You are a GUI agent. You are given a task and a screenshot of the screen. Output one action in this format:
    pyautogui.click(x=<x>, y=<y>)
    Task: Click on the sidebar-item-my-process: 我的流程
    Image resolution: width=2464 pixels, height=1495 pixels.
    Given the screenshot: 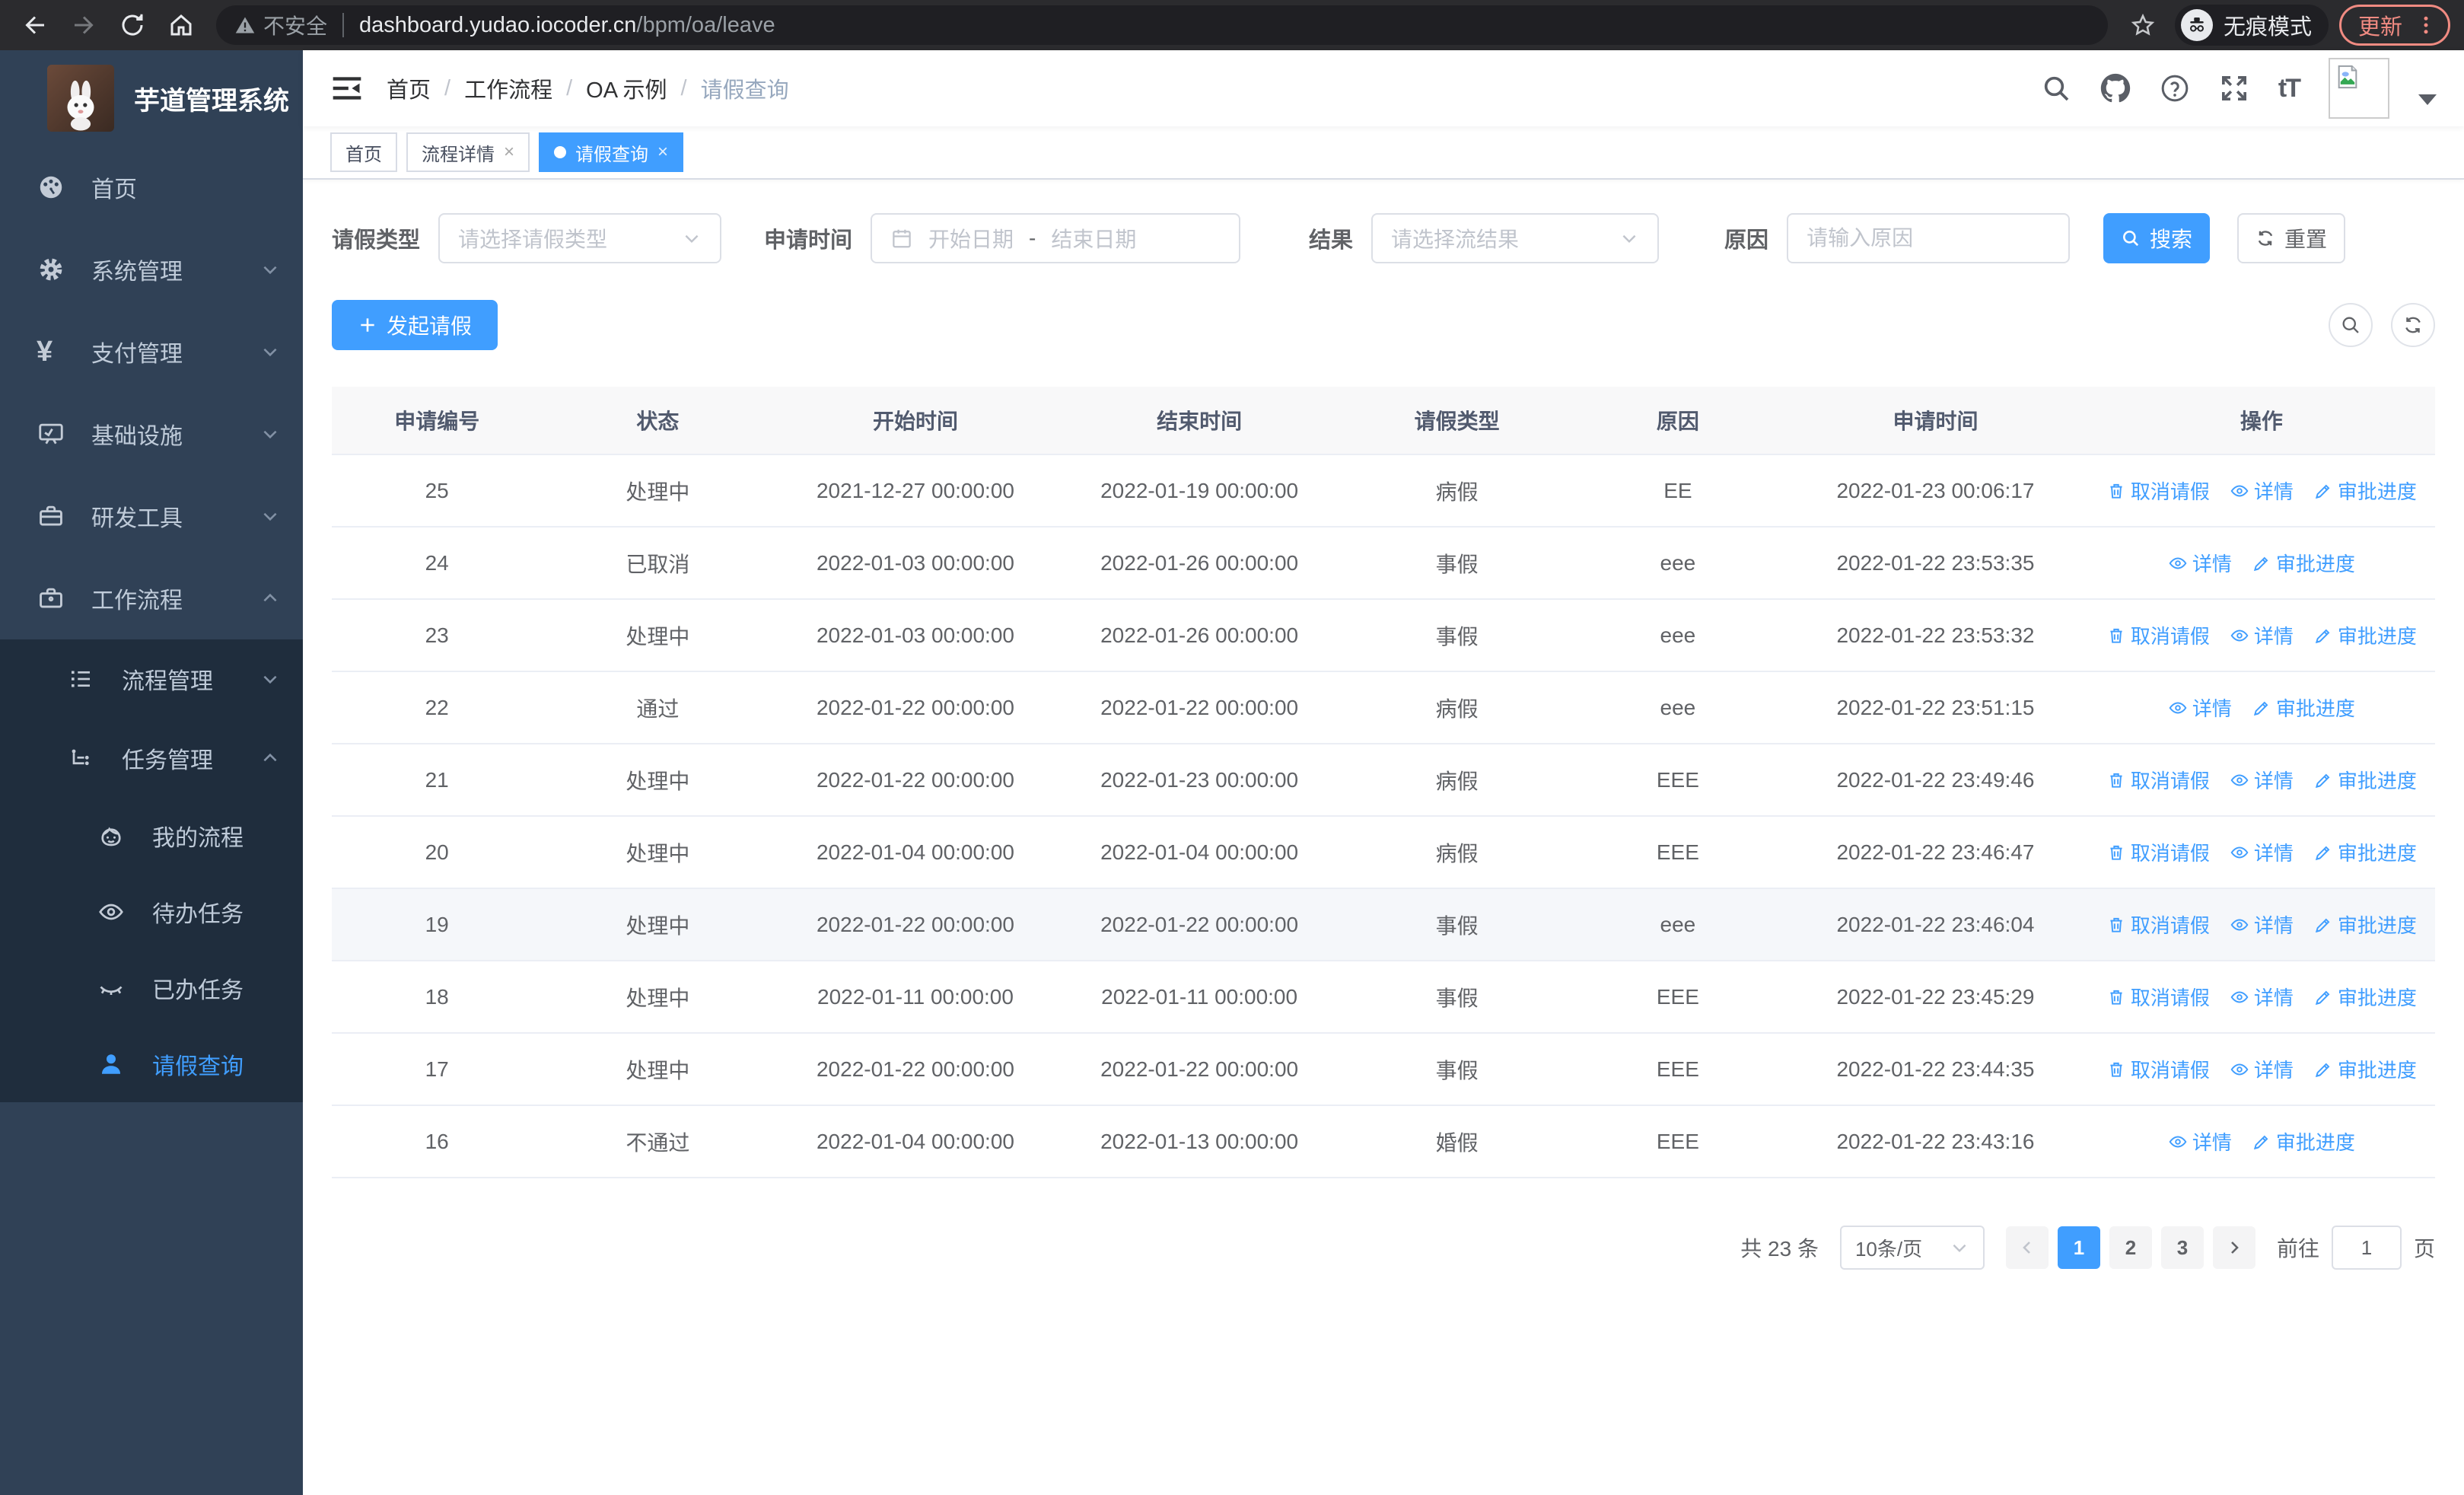 What is the action you would take?
    pyautogui.click(x=151, y=836)
    